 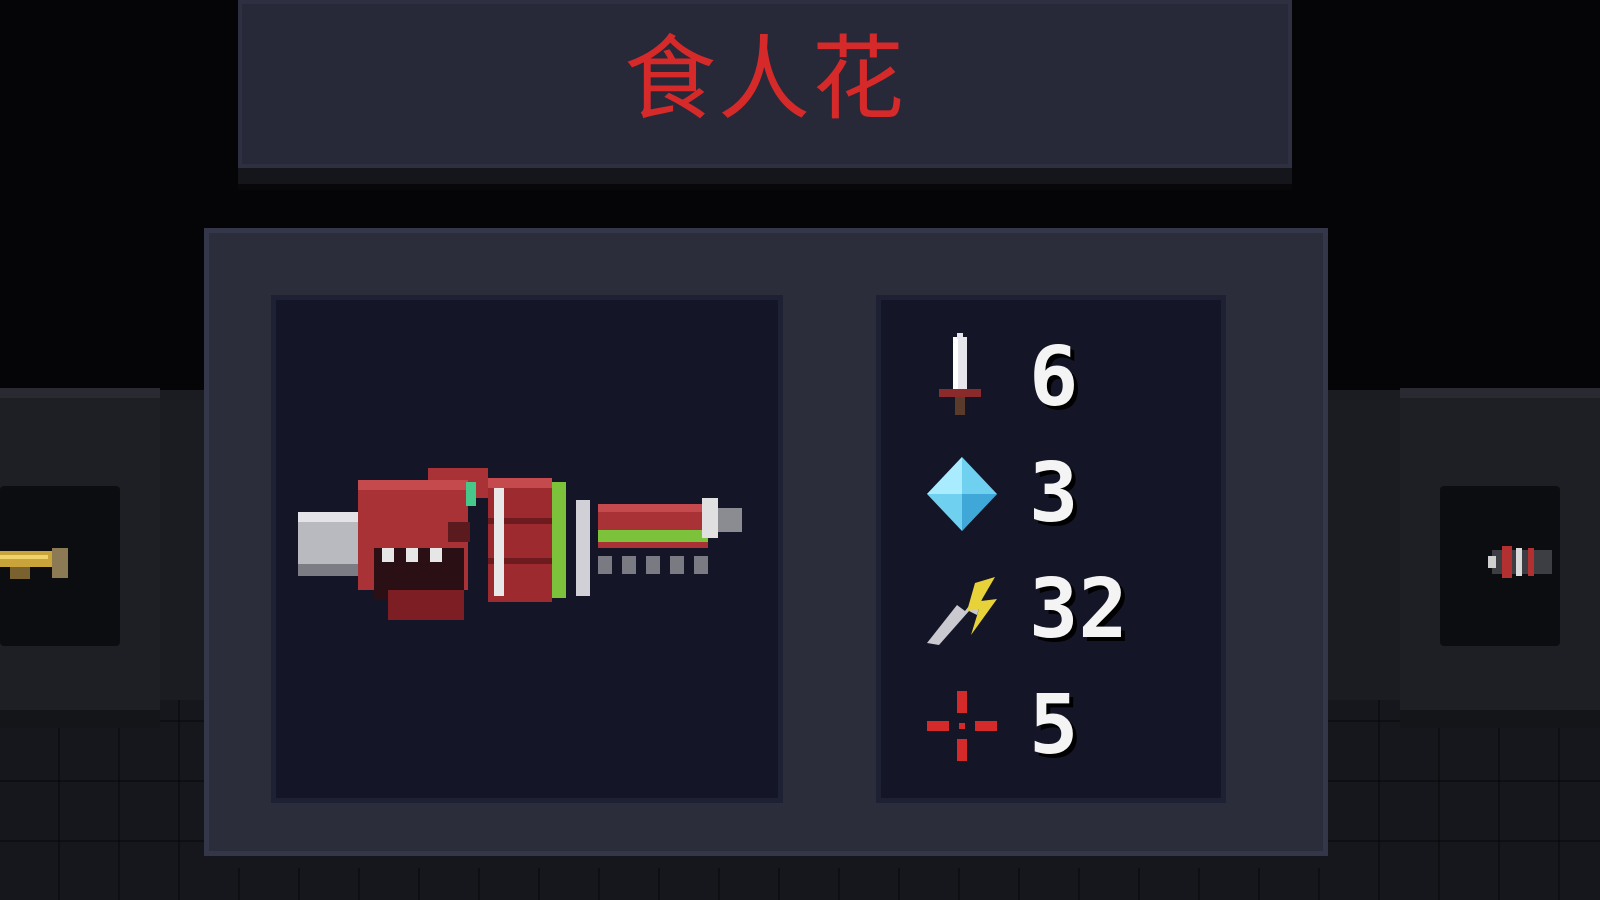 I want to click on weapon-stats-frame: 6 3 32 5, so click(x=1051, y=549).